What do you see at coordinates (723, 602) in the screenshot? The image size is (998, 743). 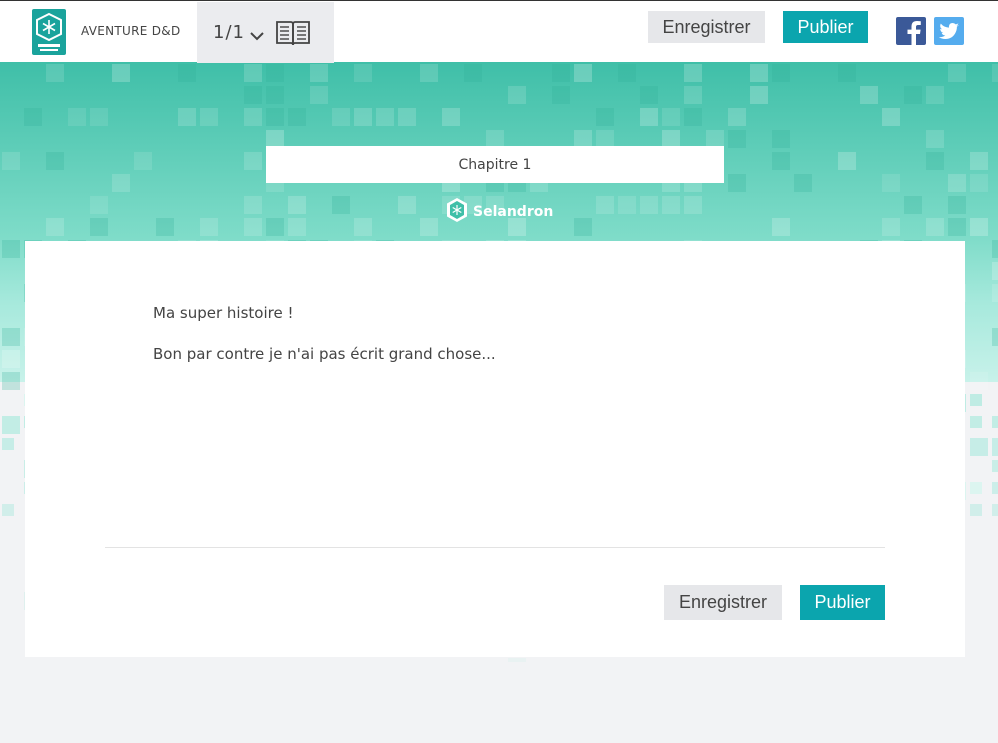 I see `footer-save-button: Enregistrer` at bounding box center [723, 602].